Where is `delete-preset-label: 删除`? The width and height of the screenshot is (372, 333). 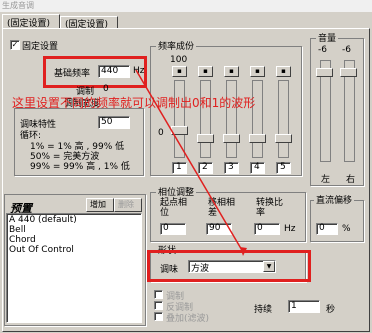
delete-preset-label: 删除 is located at coordinates (126, 204).